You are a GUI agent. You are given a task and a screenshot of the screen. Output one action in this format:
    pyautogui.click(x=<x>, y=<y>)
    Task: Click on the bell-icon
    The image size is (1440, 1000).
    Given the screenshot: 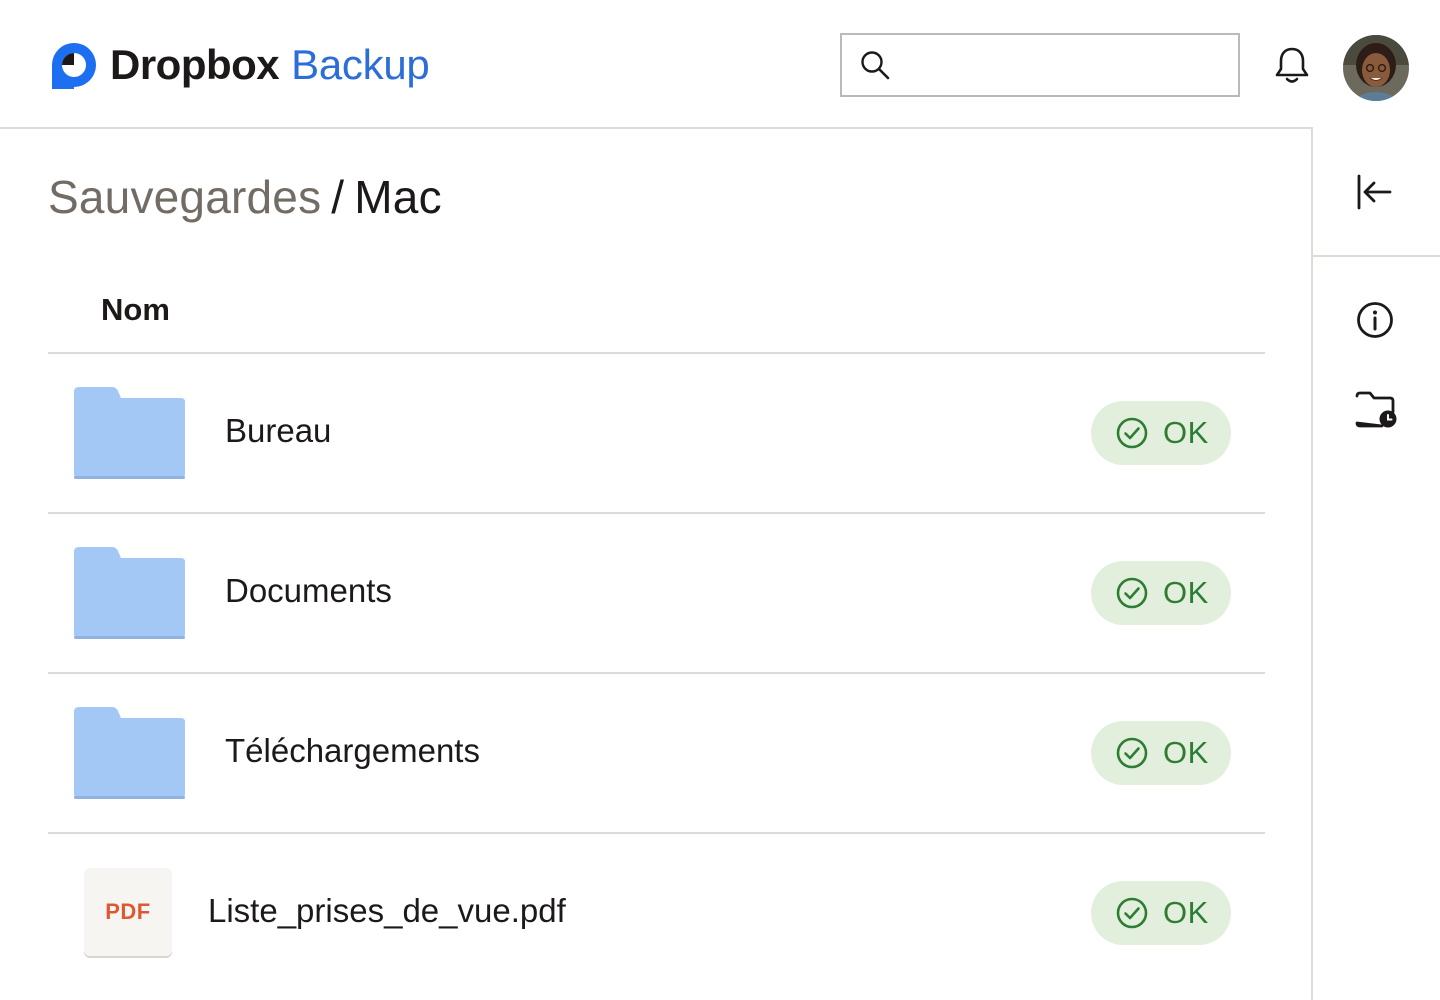 What is the action you would take?
    pyautogui.click(x=1292, y=66)
    